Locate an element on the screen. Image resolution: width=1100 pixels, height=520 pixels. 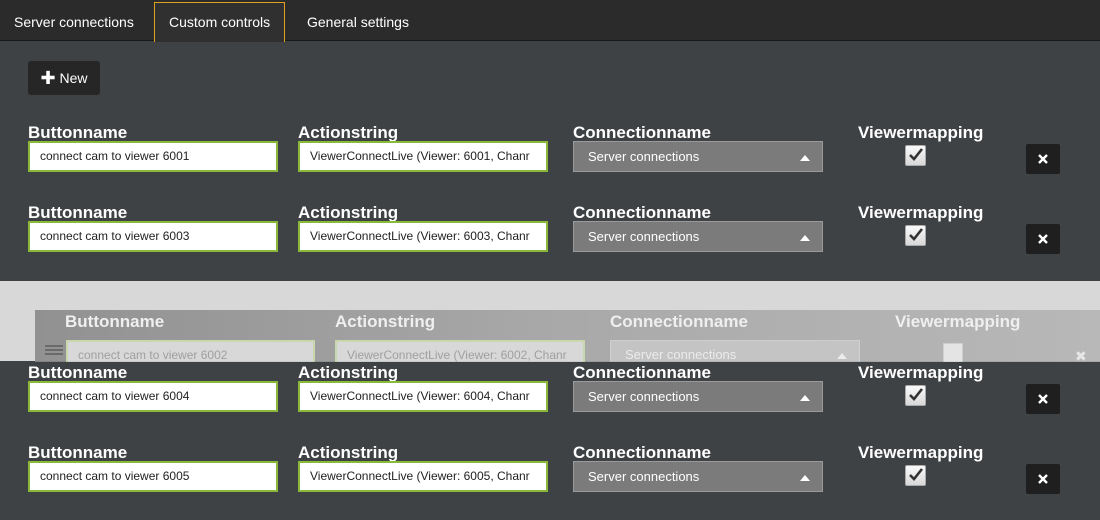
tab-server-connections: Server connections is located at coordinates (74, 22).